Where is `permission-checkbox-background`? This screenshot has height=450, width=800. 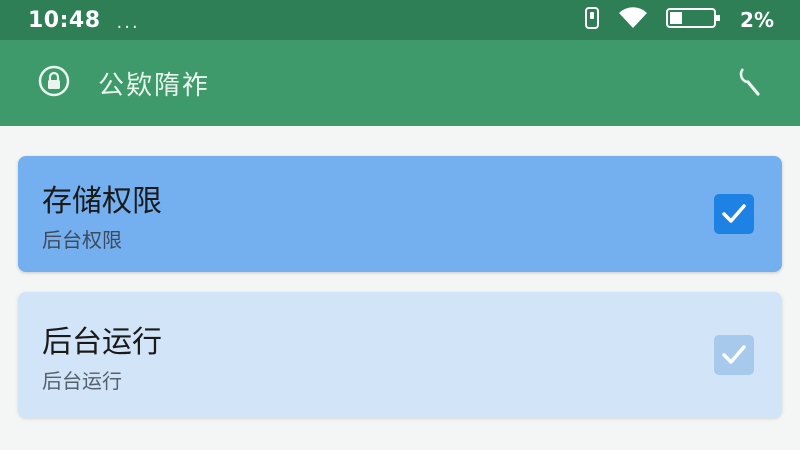 permission-checkbox-background is located at coordinates (734, 355).